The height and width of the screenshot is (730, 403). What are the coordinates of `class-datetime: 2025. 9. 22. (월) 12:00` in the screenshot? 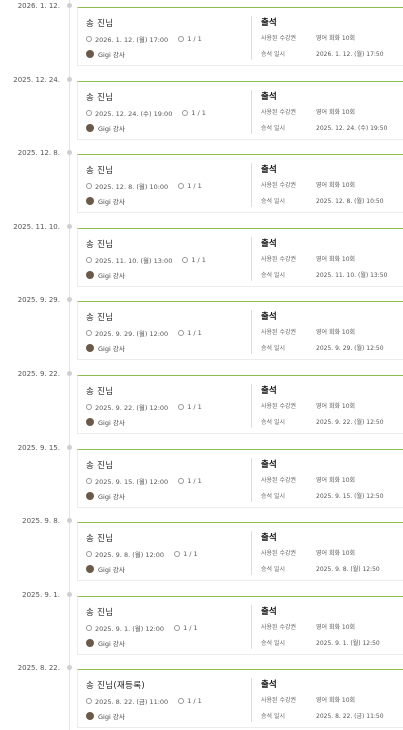 It's located at (132, 408).